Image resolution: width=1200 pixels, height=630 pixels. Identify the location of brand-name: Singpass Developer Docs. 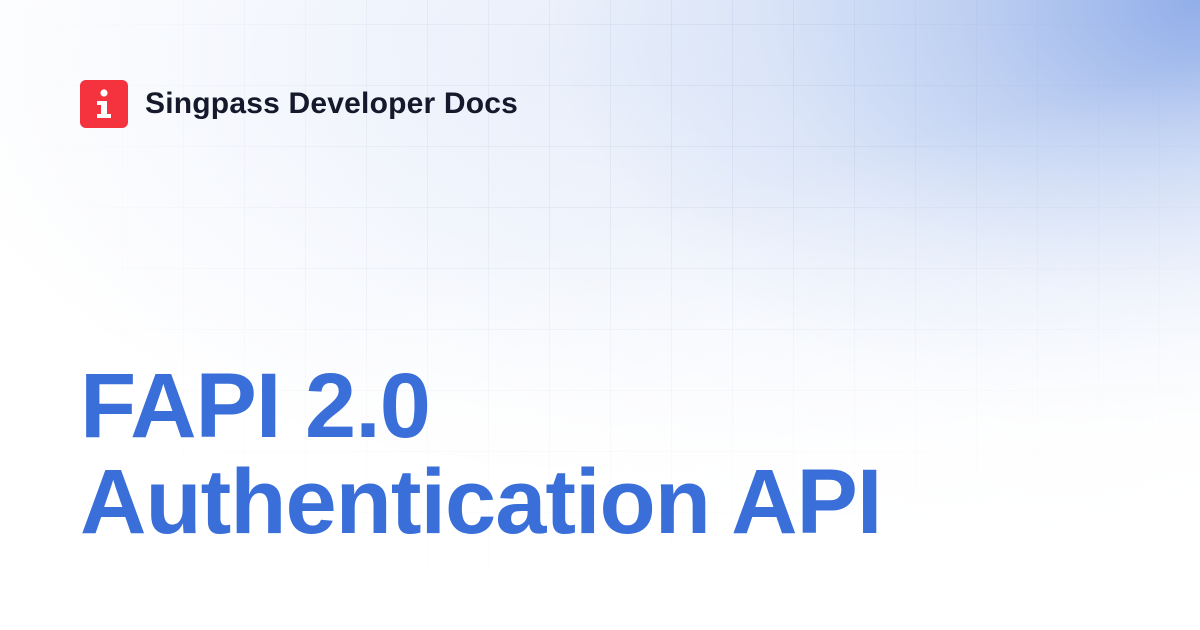
(332, 103).